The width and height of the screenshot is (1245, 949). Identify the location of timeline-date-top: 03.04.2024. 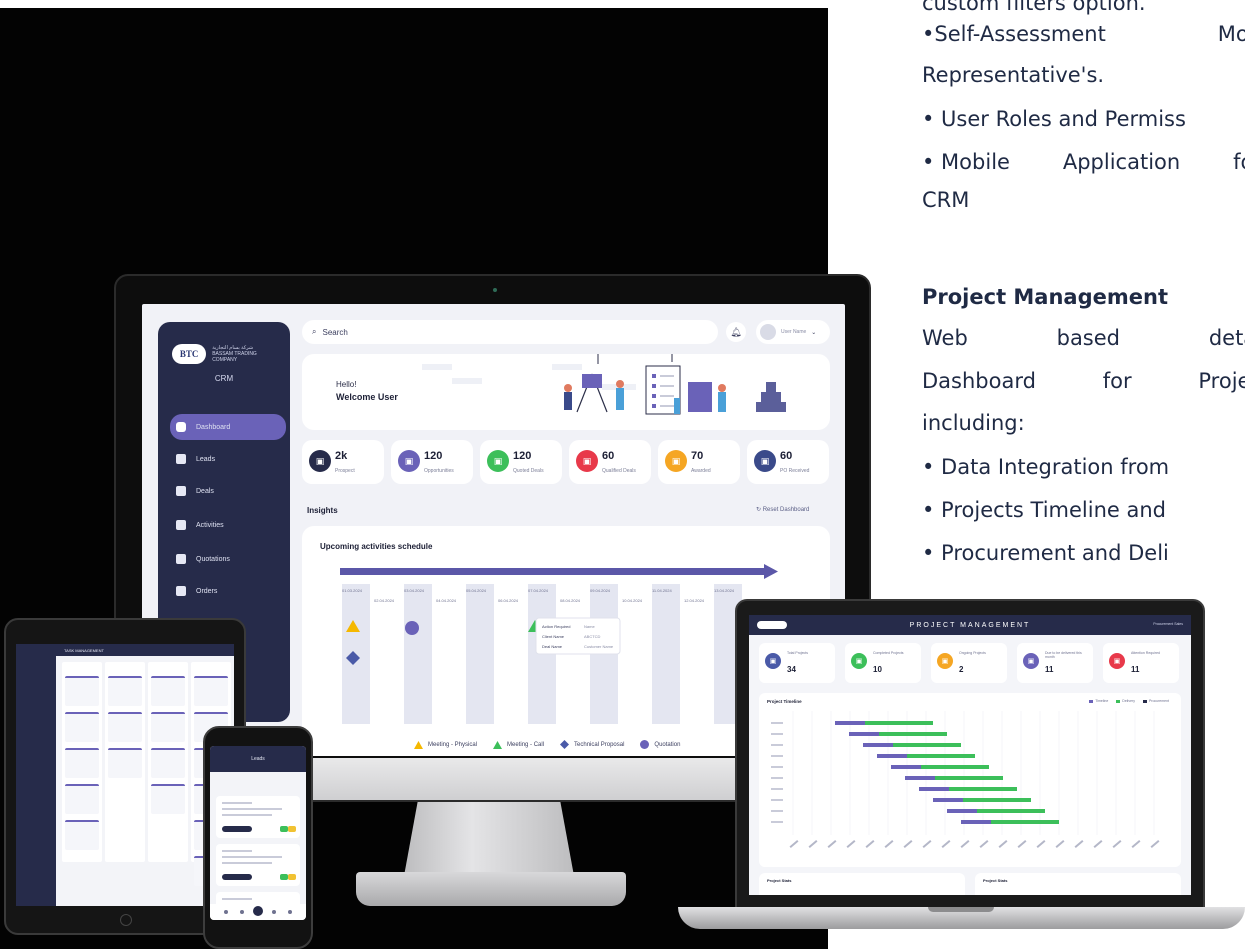
(414, 590).